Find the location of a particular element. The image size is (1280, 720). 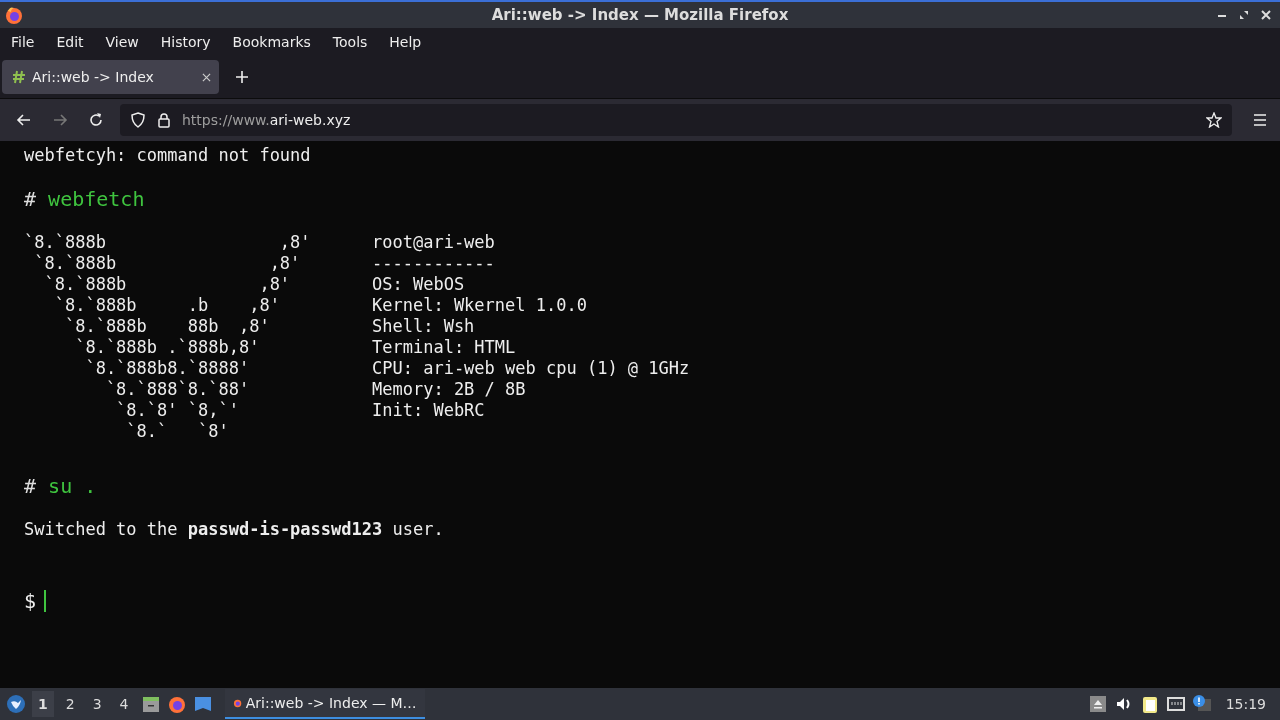

system-info-line: ------------ is located at coordinates (434, 263).